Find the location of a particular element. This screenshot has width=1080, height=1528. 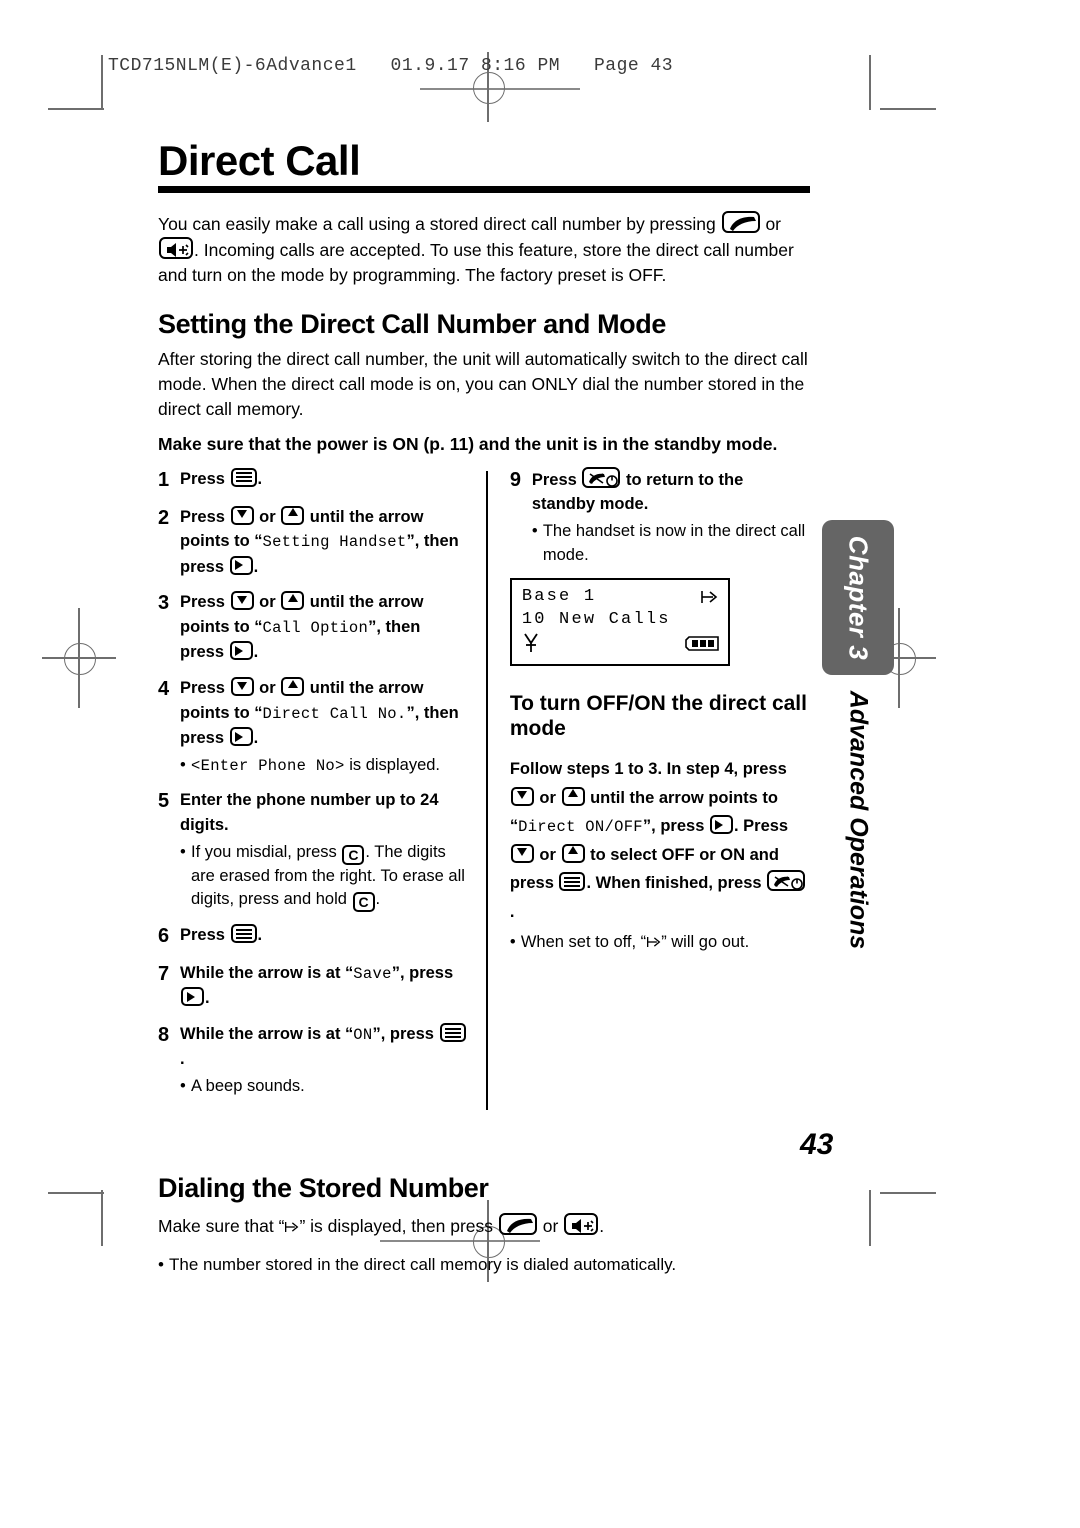

lcd-display-illustration: Base 1 10 New Calls is located at coordinates (619, 621).